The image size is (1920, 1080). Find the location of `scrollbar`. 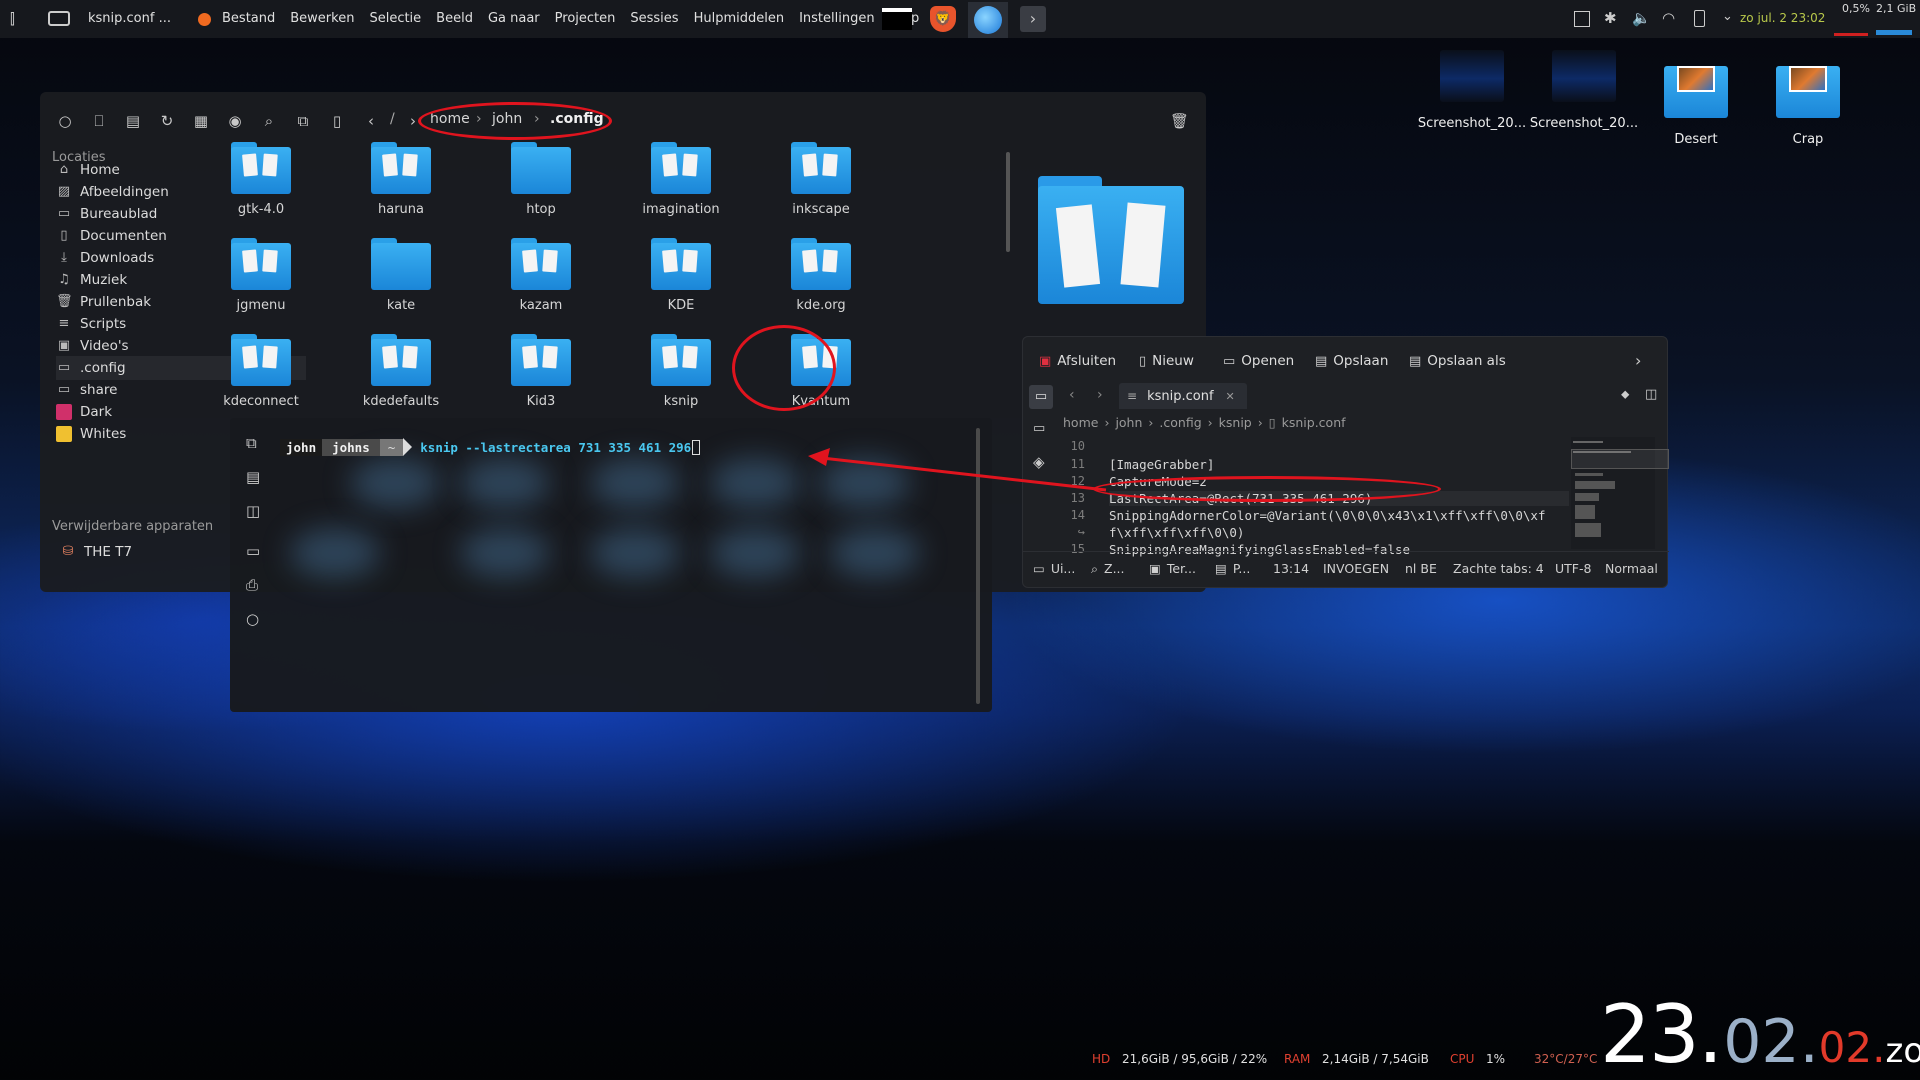

scrollbar is located at coordinates (1008, 202).